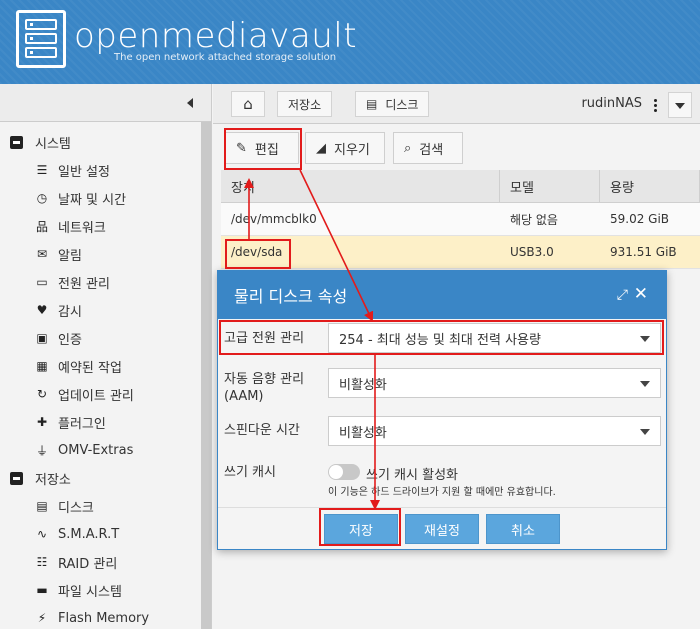  Describe the element at coordinates (550, 186) in the screenshot. I see `column-model: 모델` at that location.